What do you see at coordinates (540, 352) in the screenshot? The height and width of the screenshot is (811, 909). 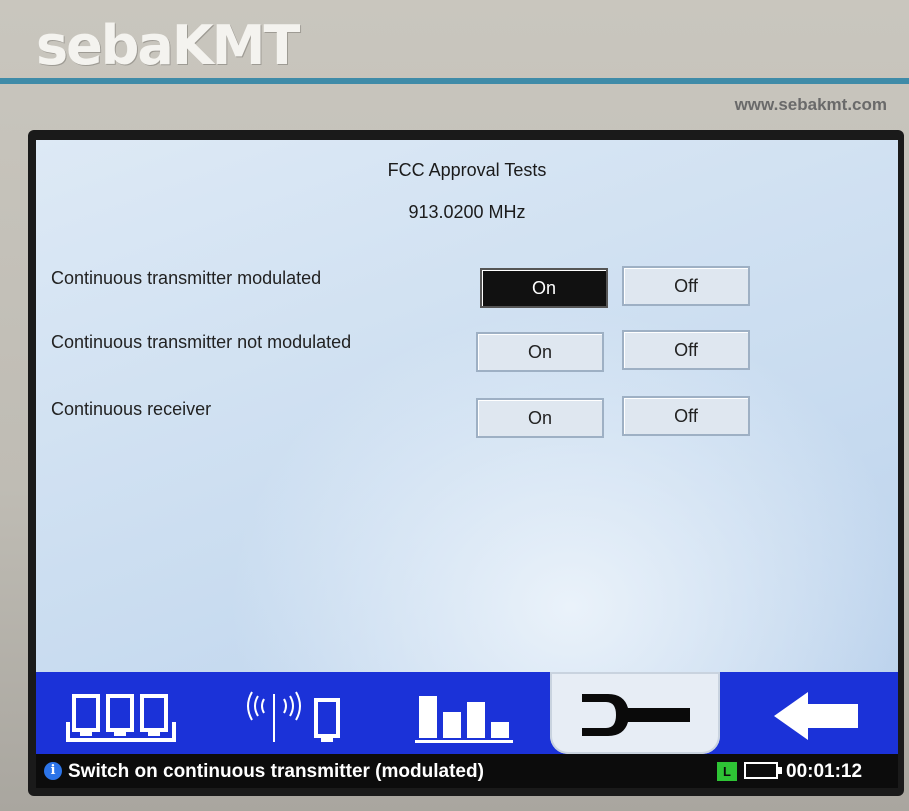 I see `transmitter-not-modulated-on-button: On` at bounding box center [540, 352].